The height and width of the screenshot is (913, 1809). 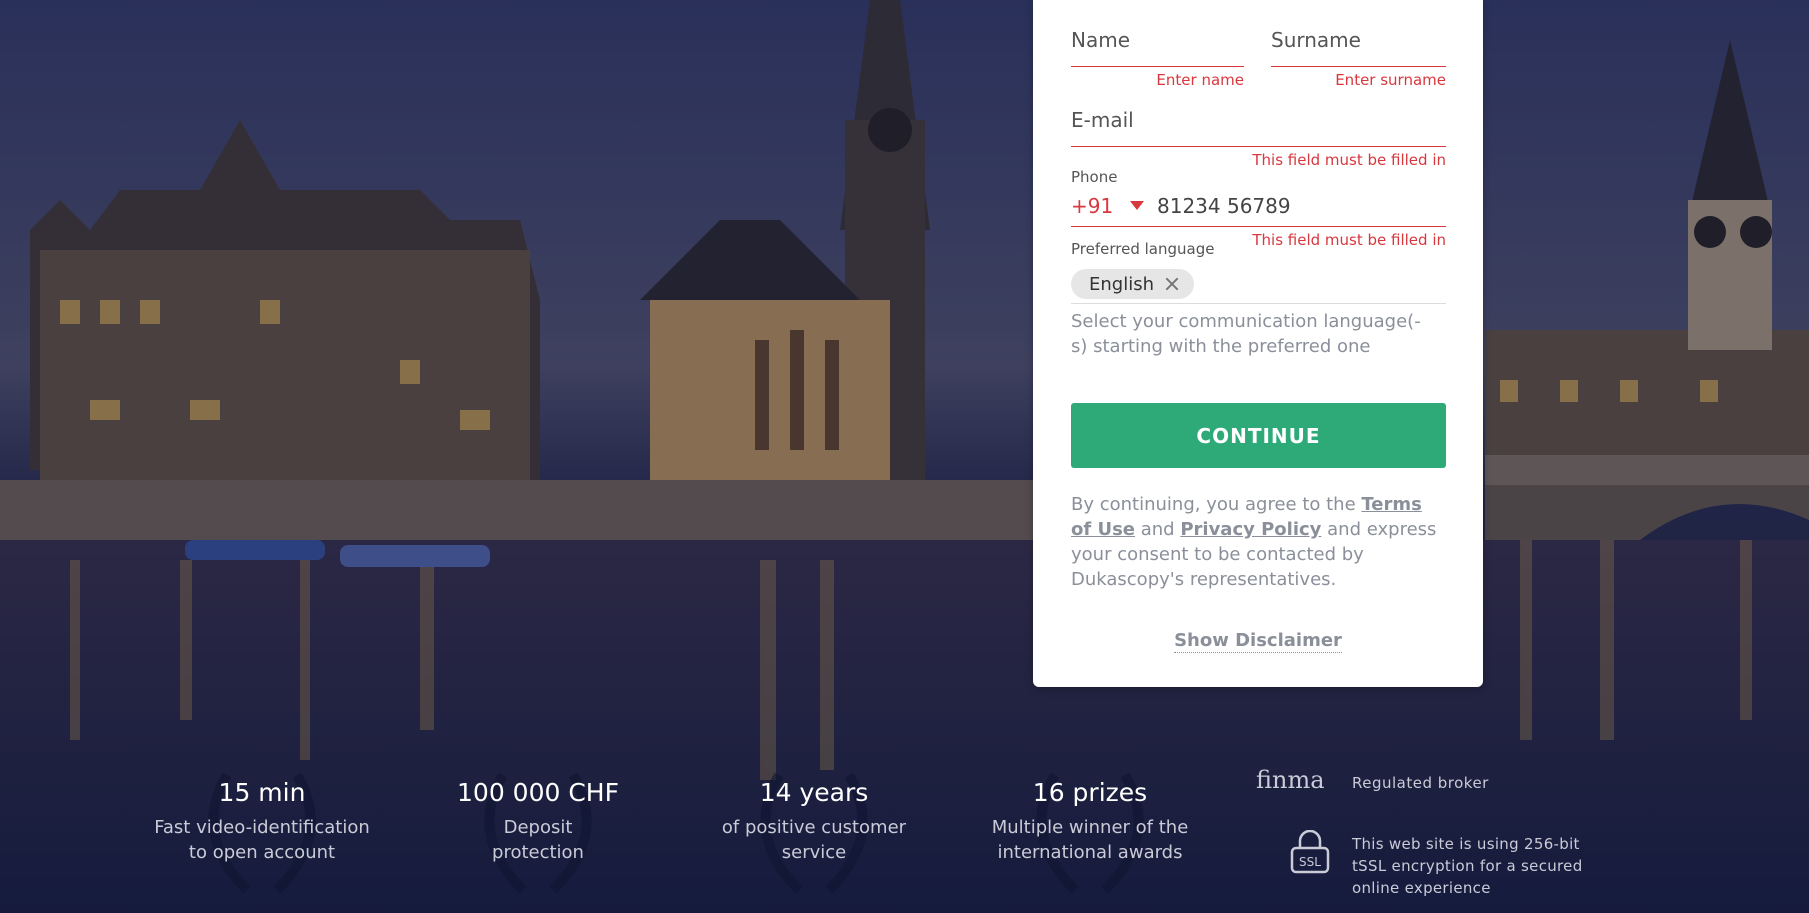 What do you see at coordinates (1090, 792) in the screenshot?
I see `stat-value: 16 prizes` at bounding box center [1090, 792].